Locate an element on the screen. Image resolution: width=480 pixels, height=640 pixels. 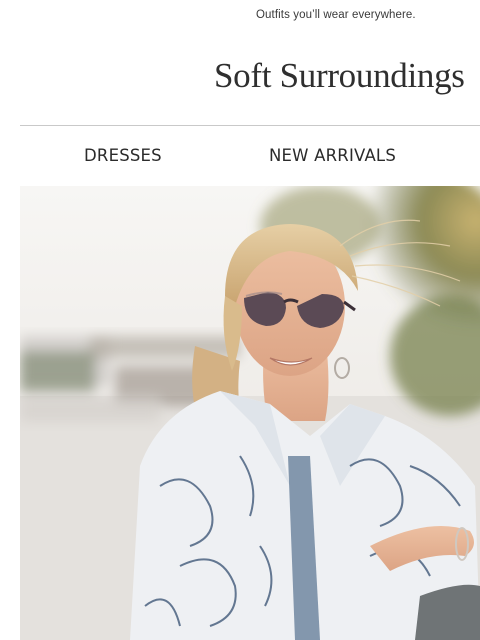
main-nav: DRESSES NEW ARRIVALS is located at coordinates (250, 157).